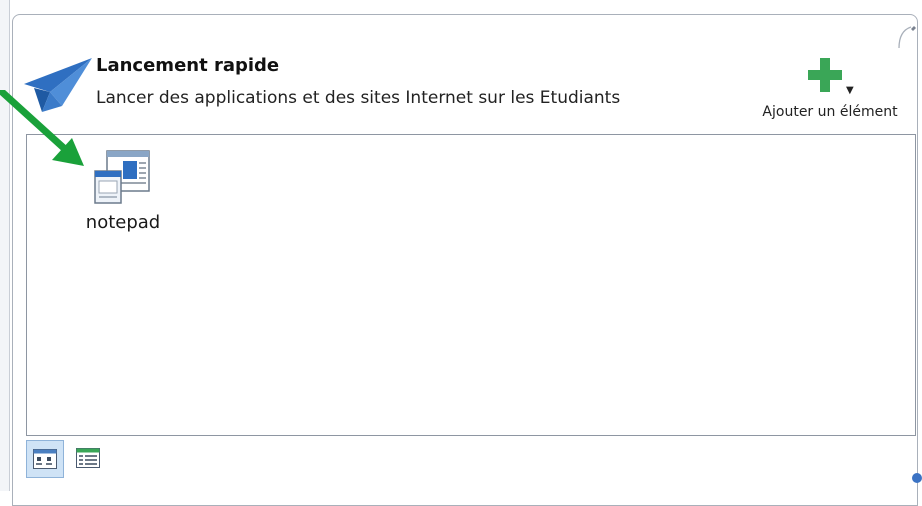  What do you see at coordinates (122, 177) in the screenshot?
I see `application-window-icon` at bounding box center [122, 177].